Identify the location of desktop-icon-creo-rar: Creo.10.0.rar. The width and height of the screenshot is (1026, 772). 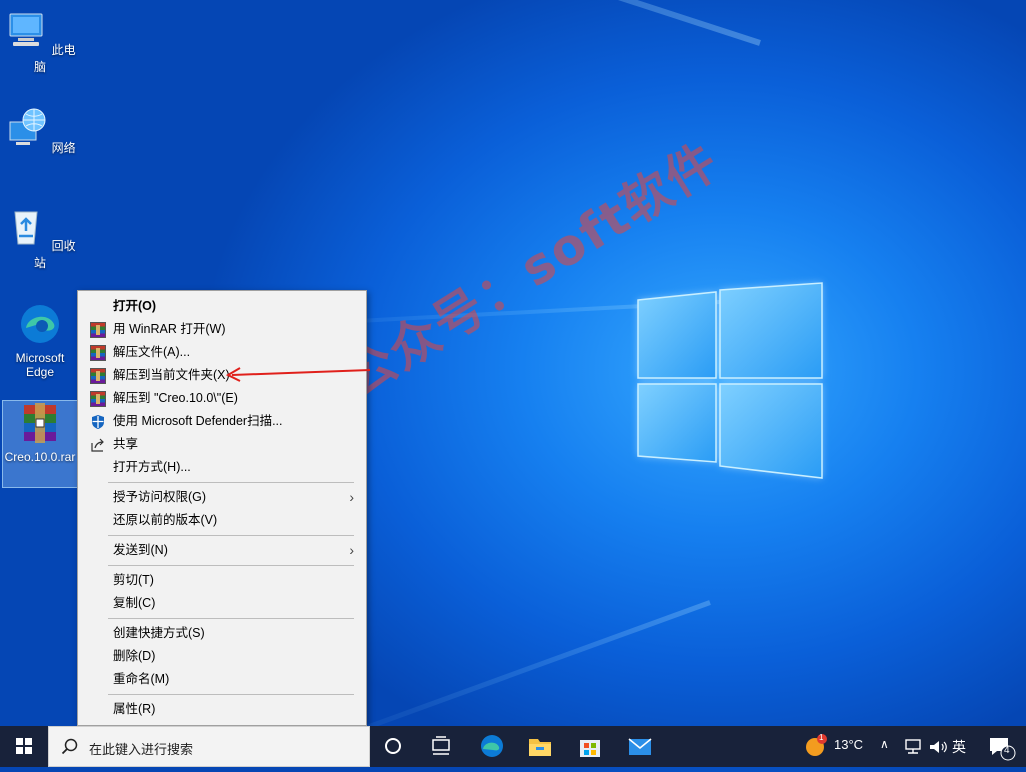
(40, 444).